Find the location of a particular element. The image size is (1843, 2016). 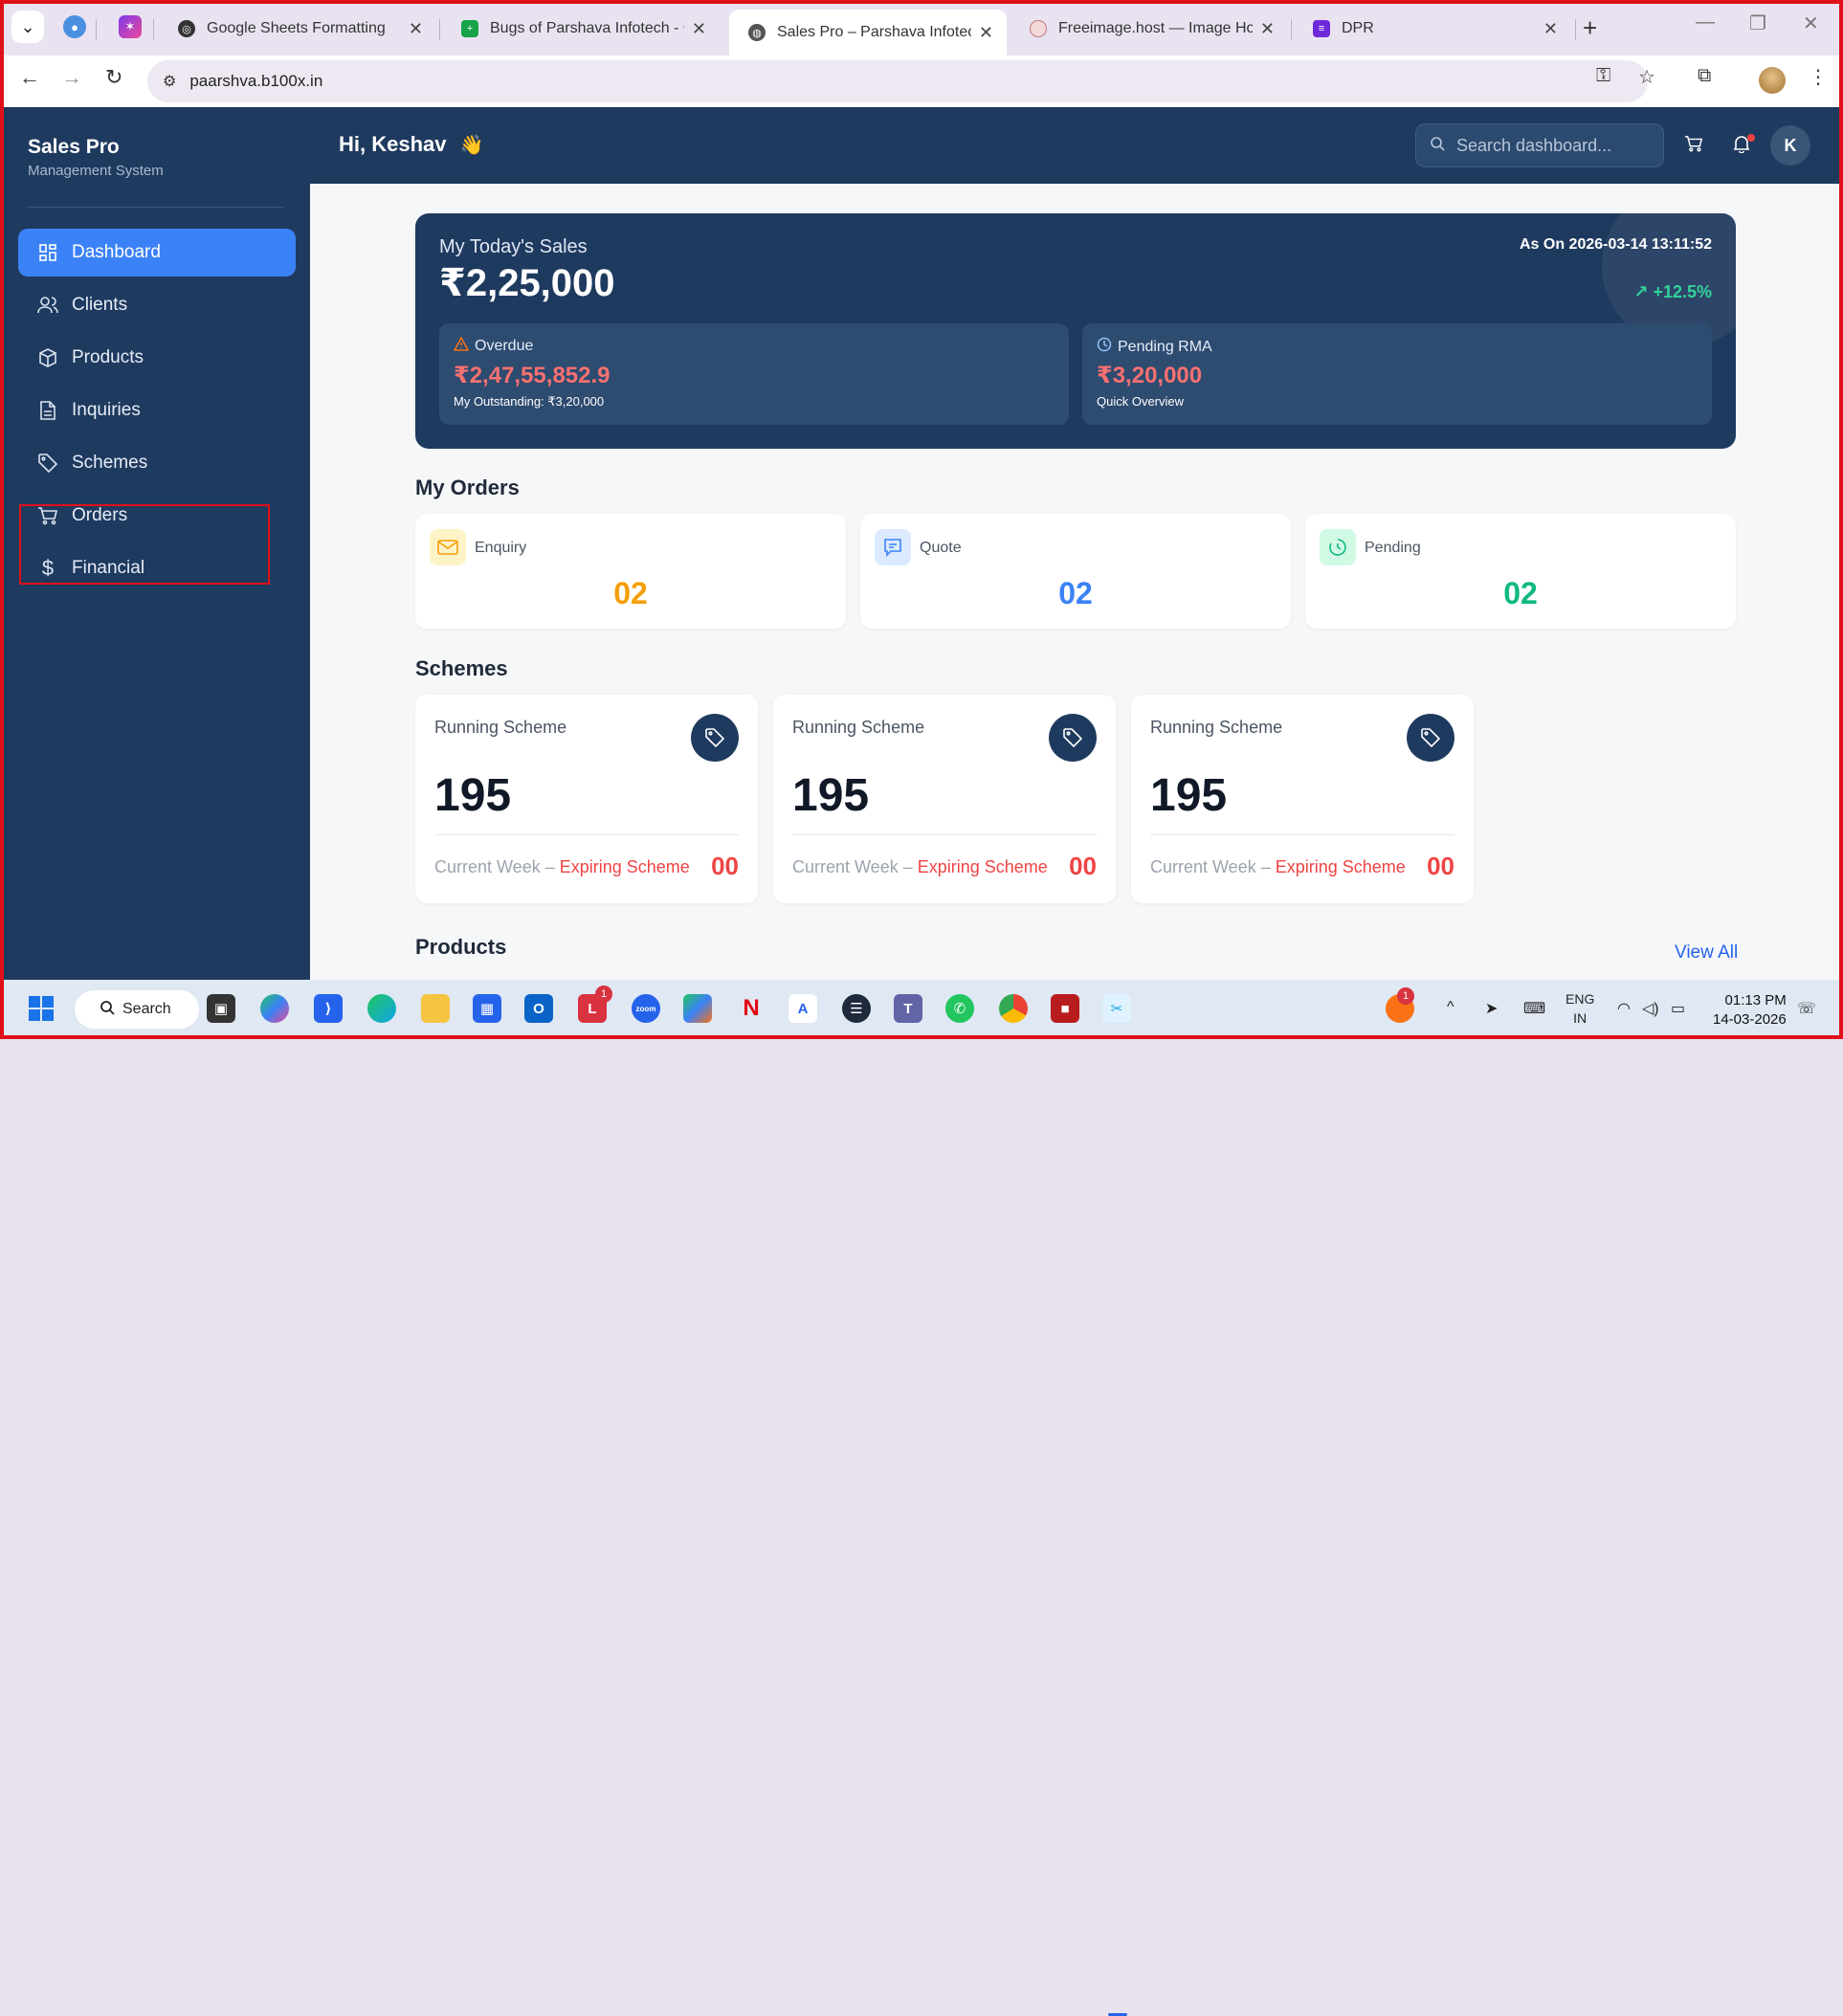

view-all-link: View All is located at coordinates (1706, 953).